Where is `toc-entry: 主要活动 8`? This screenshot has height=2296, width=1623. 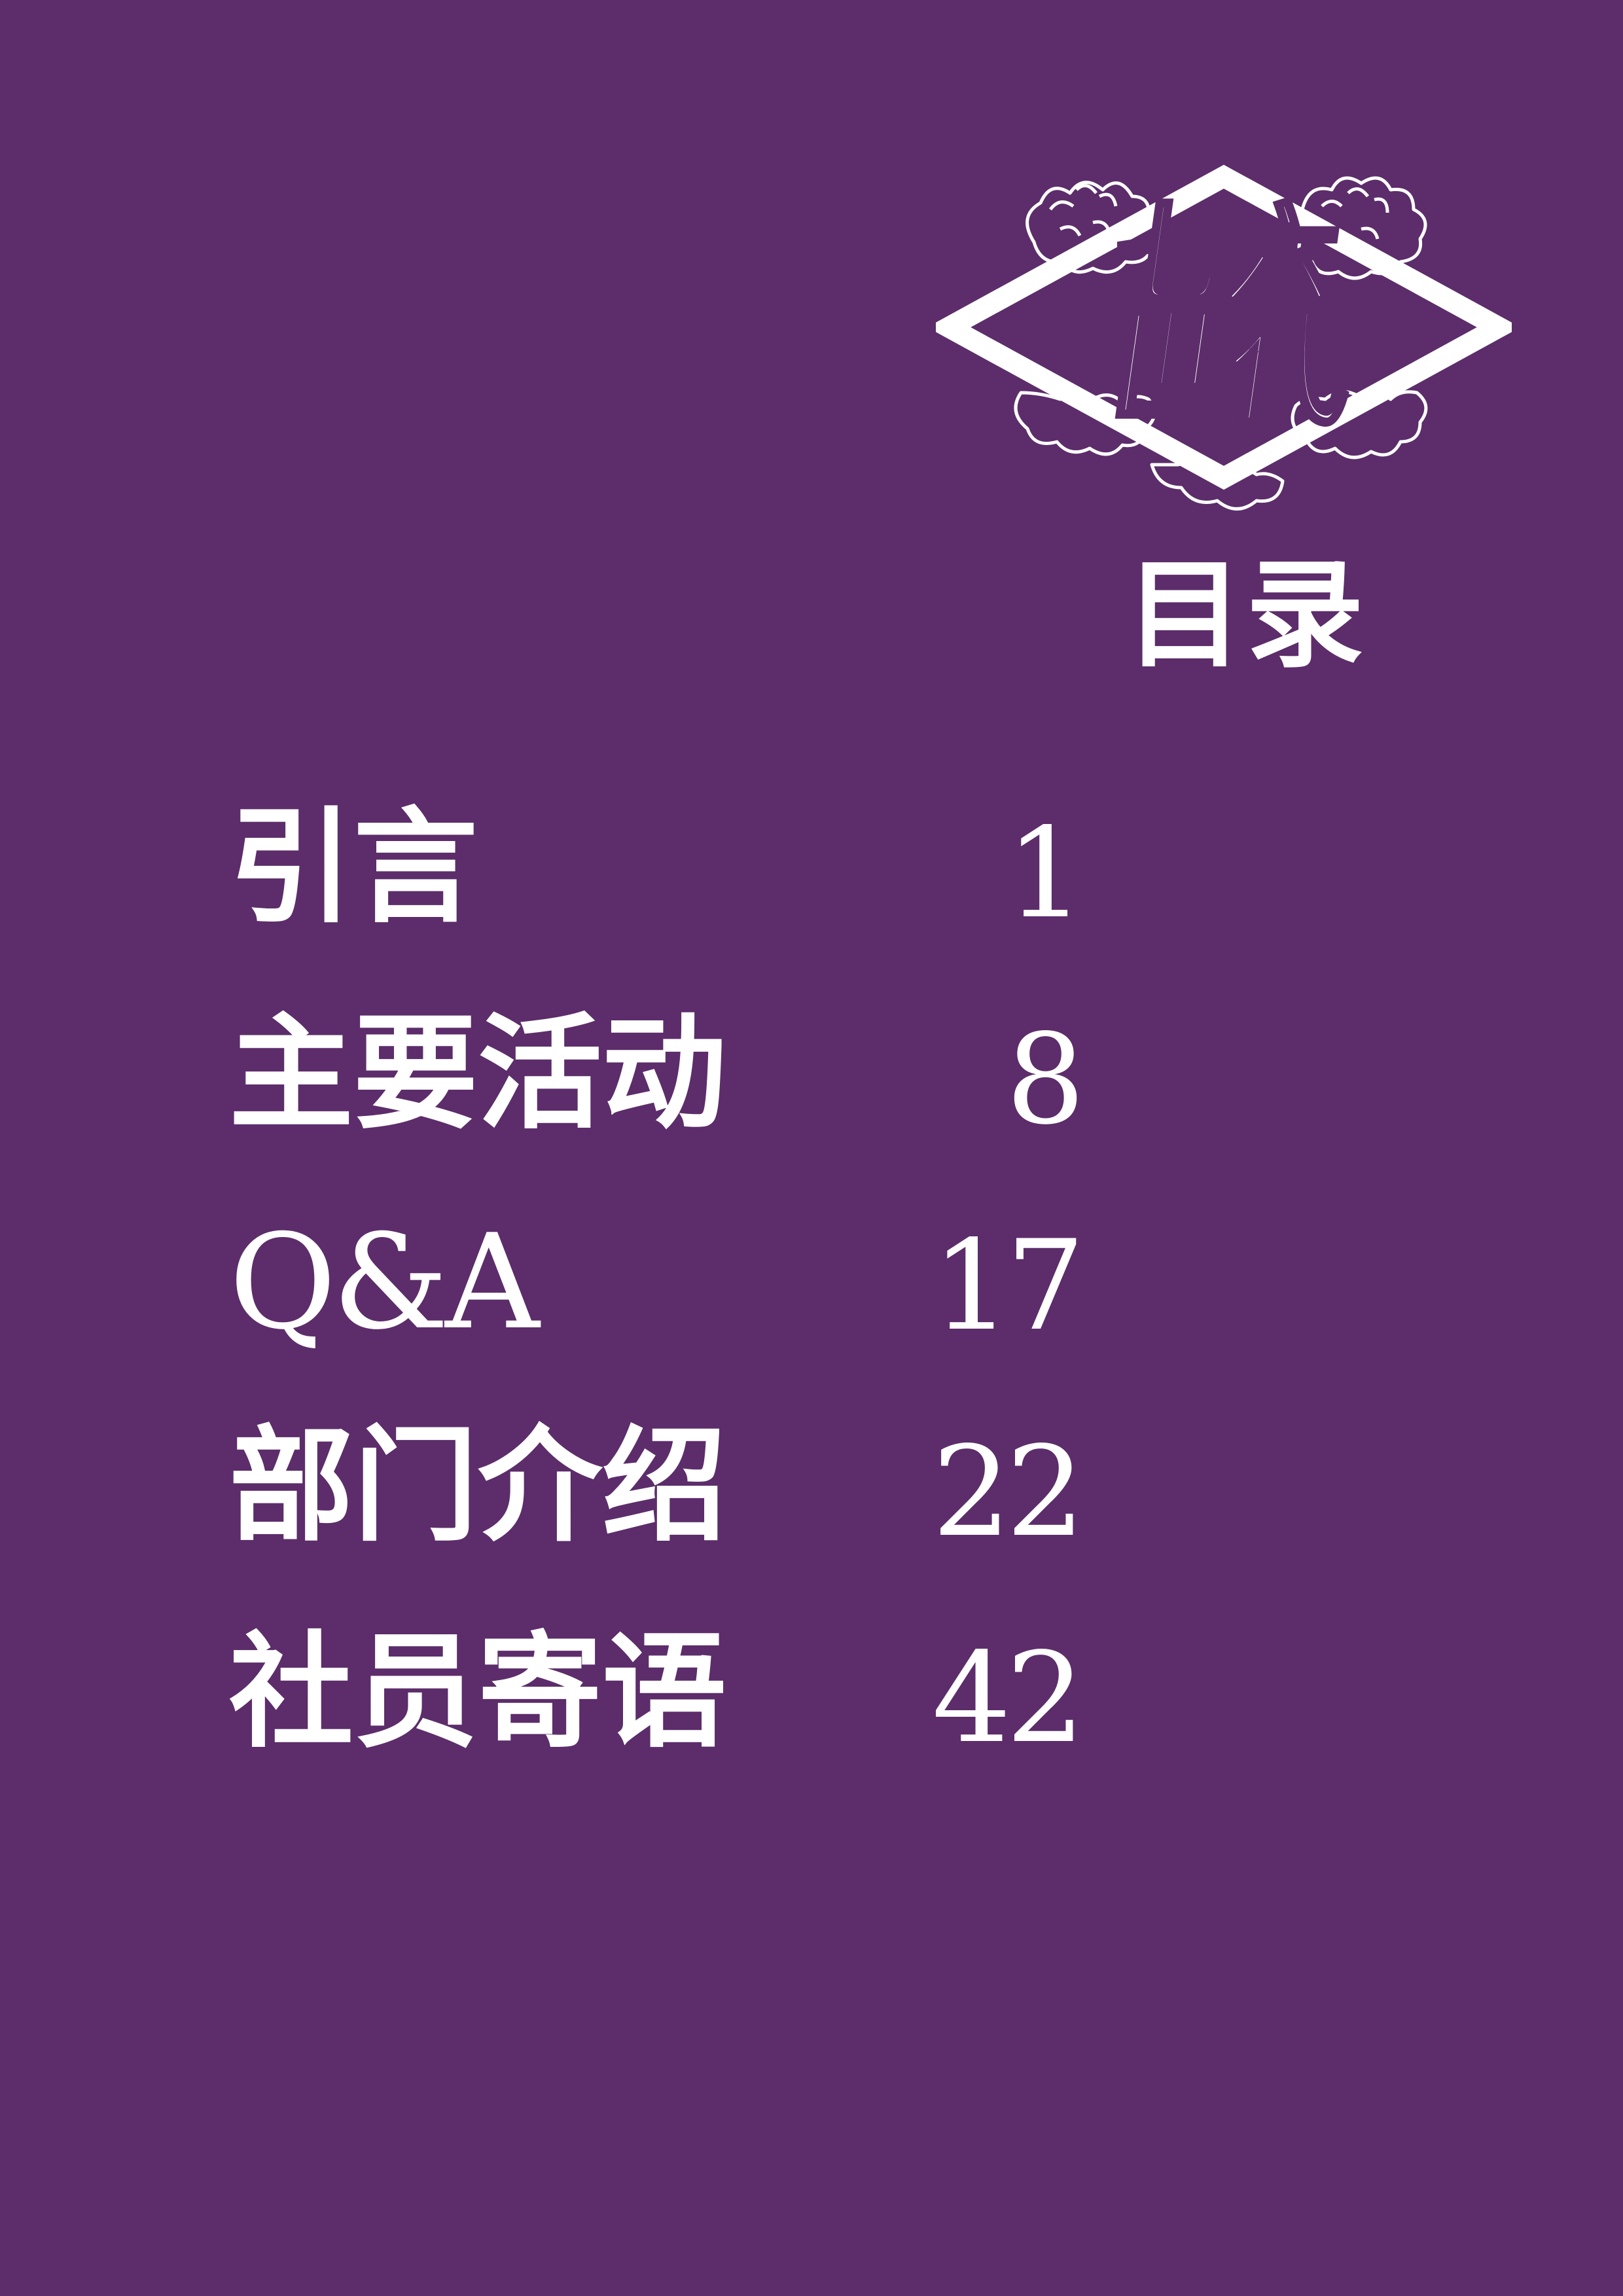
toc-entry: 主要活动 8 is located at coordinates (657, 1108).